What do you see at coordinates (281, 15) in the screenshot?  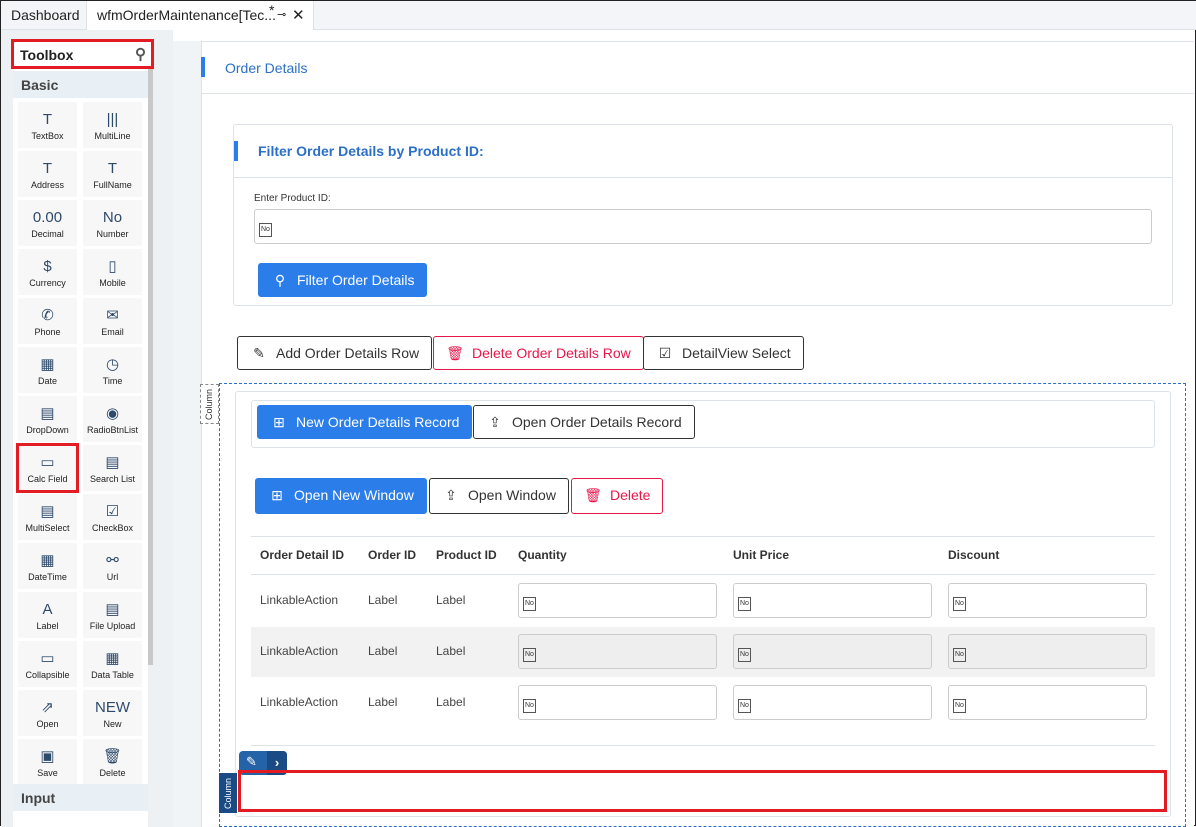 I see `pin-icon: ⊸` at bounding box center [281, 15].